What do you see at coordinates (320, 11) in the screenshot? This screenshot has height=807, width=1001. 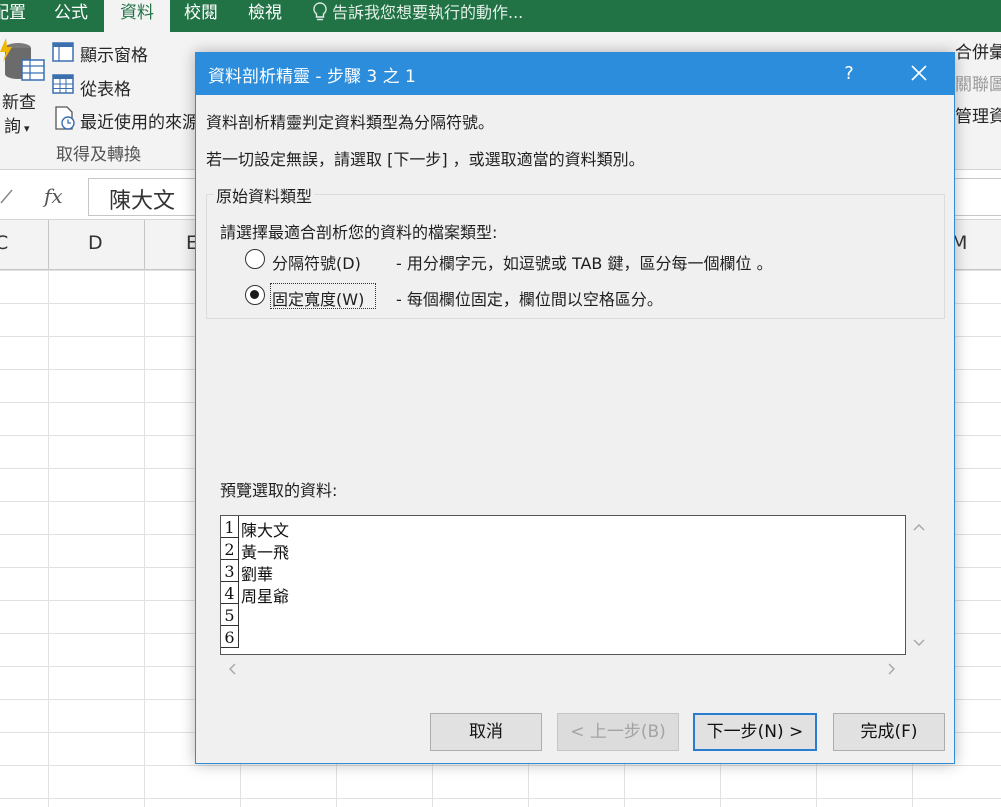 I see `lightbulb-icon` at bounding box center [320, 11].